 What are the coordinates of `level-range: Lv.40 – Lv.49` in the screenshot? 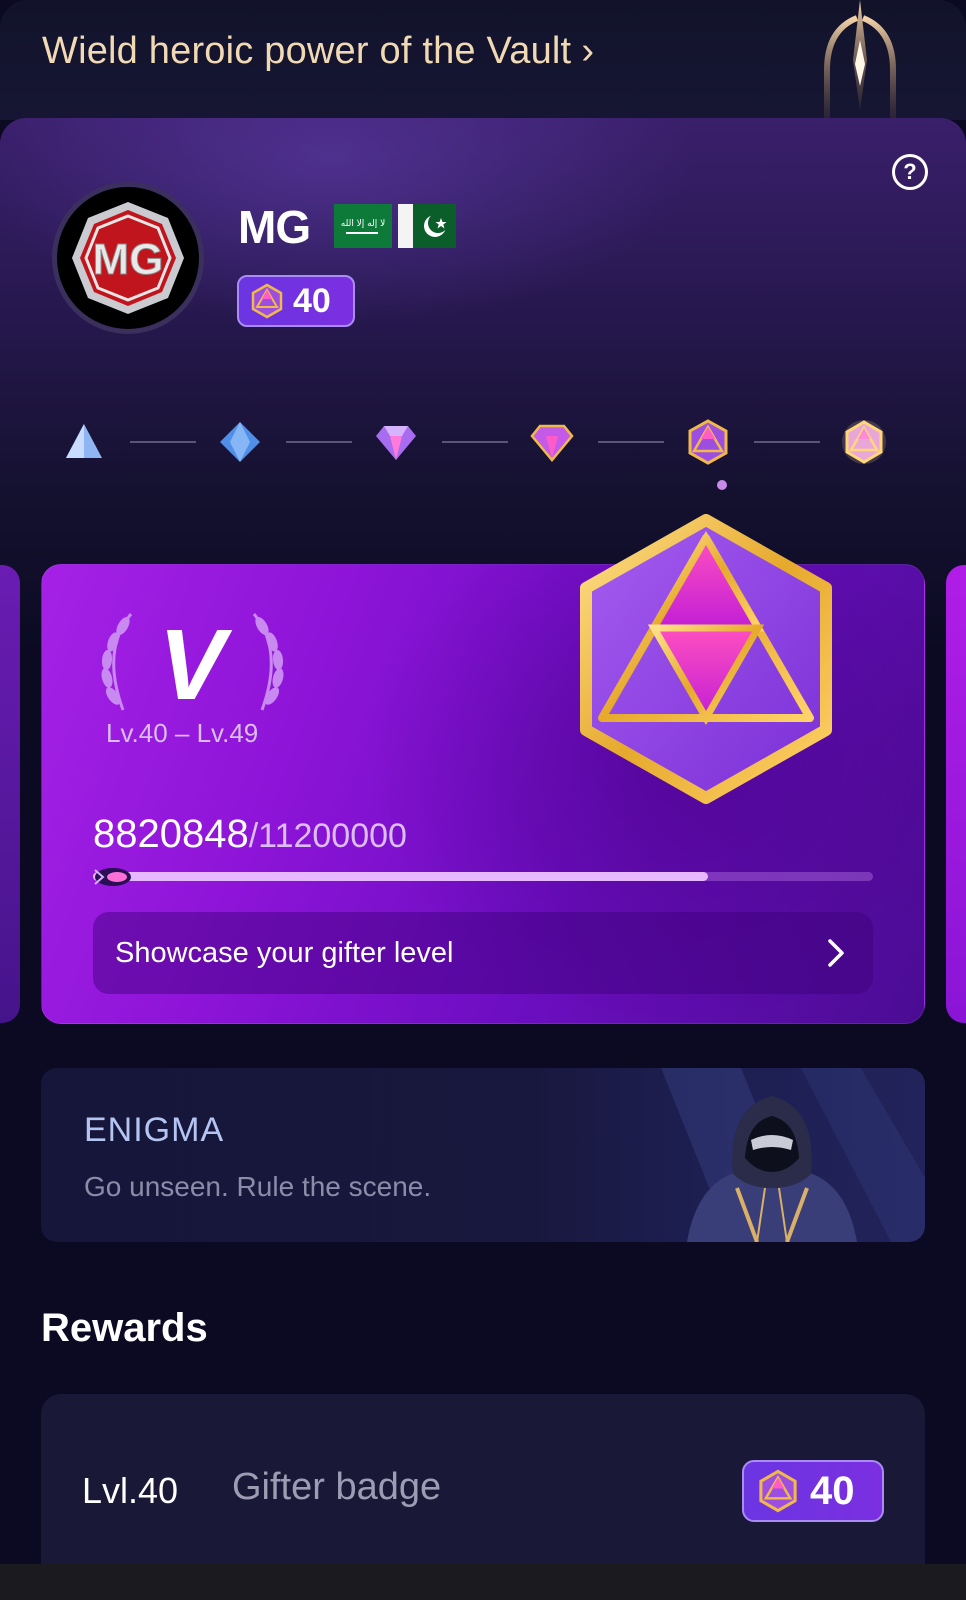 It's located at (182, 733).